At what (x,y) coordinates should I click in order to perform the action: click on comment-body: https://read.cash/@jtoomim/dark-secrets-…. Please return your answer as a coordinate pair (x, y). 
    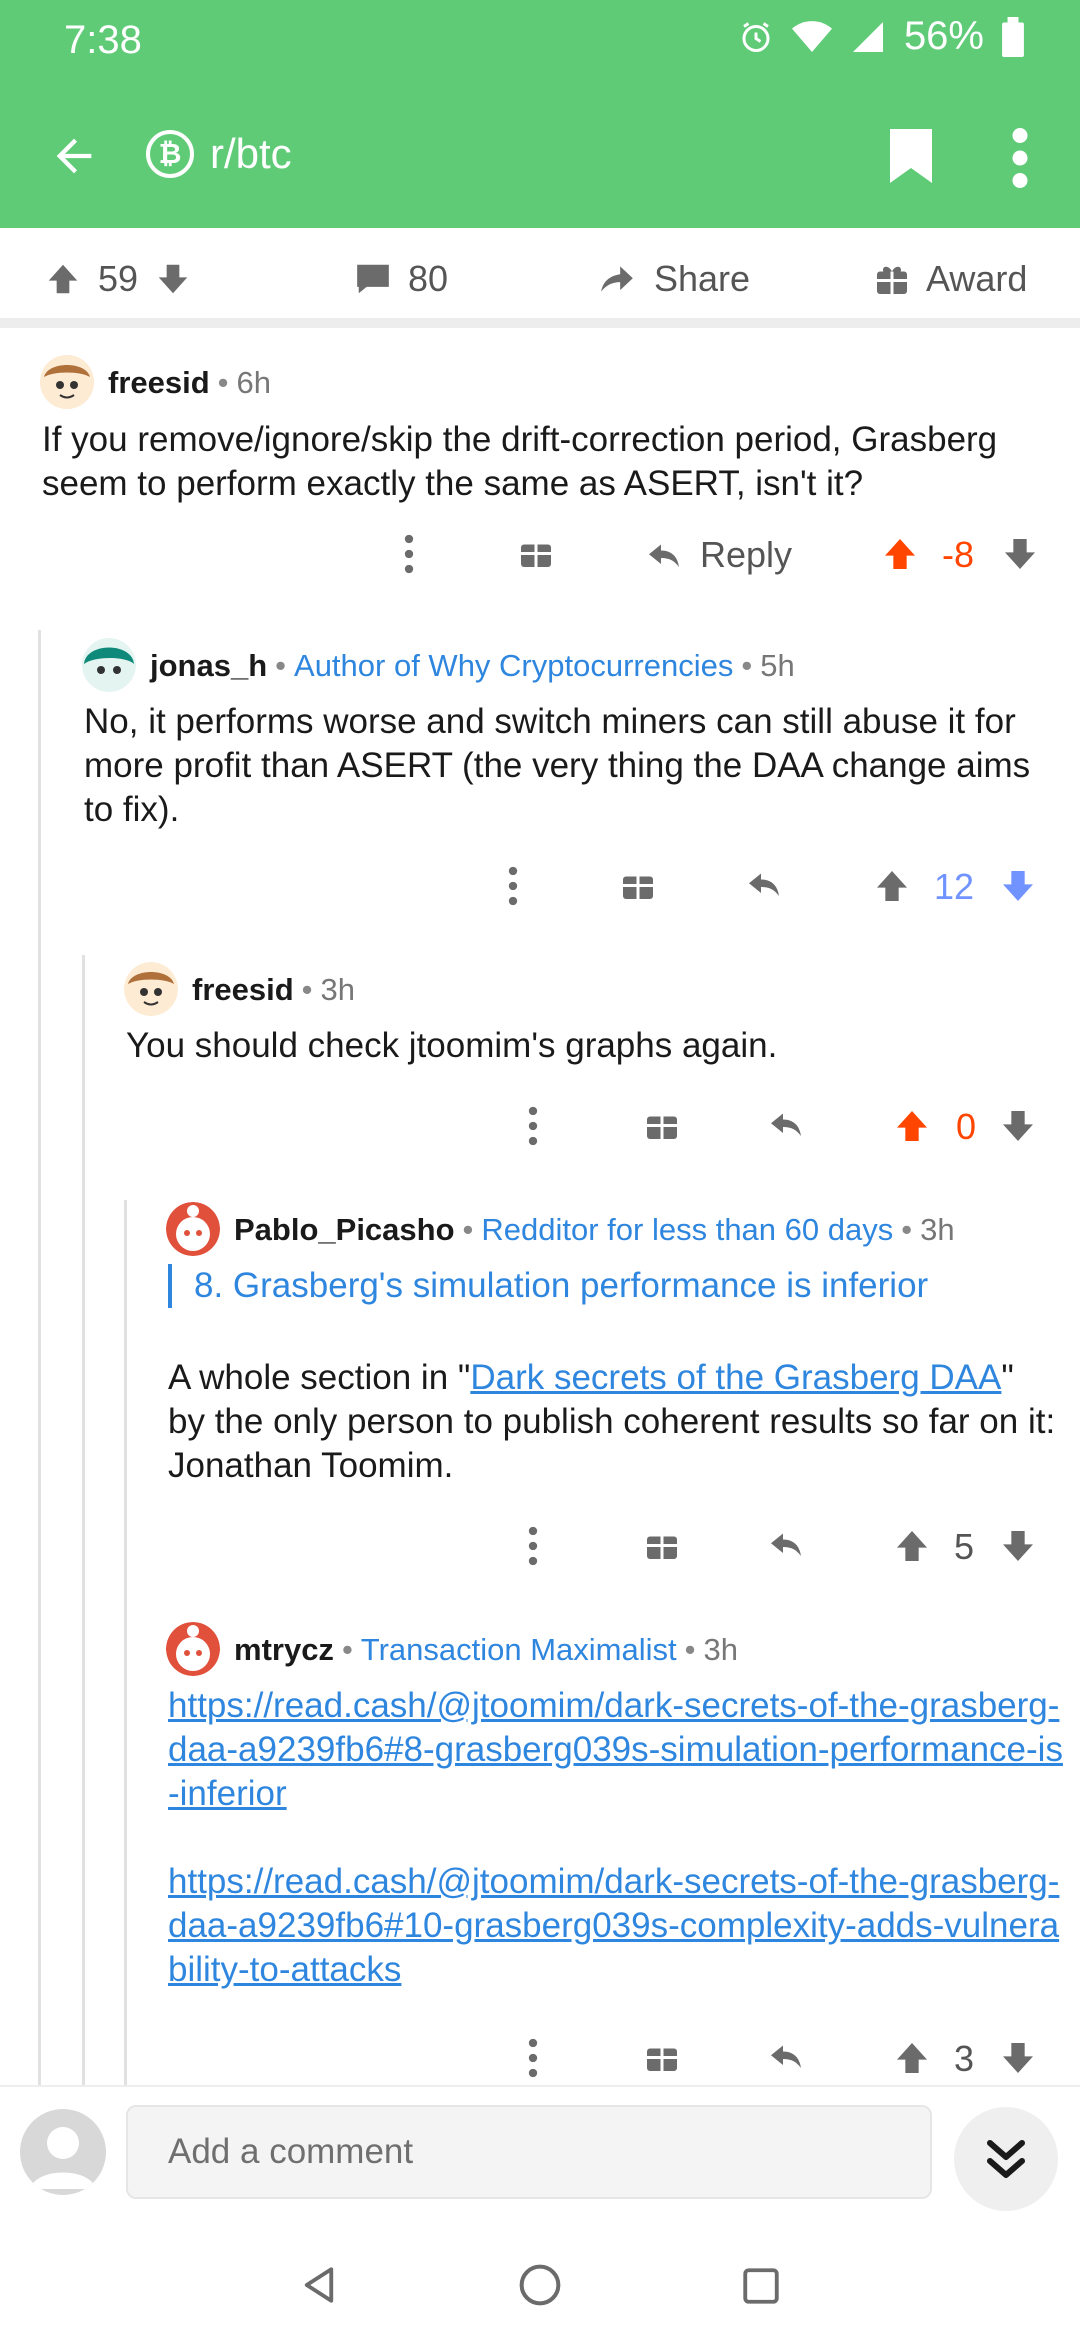
    Looking at the image, I should click on (618, 1838).